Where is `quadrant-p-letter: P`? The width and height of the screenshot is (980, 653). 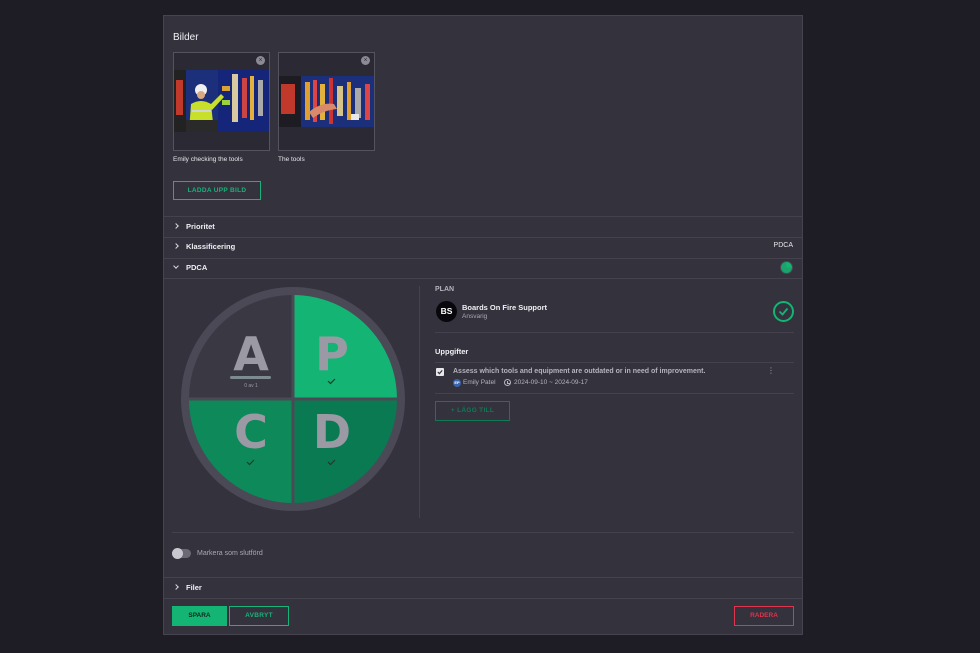
quadrant-p-letter: P is located at coordinates (332, 354).